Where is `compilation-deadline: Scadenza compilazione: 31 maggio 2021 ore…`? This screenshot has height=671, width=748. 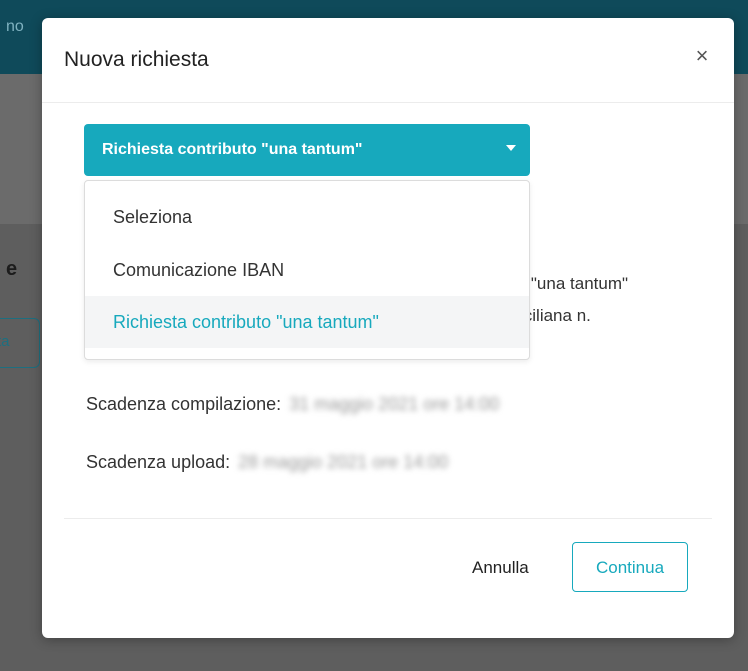
compilation-deadline: Scadenza compilazione: 31 maggio 2021 ore… is located at coordinates (292, 404).